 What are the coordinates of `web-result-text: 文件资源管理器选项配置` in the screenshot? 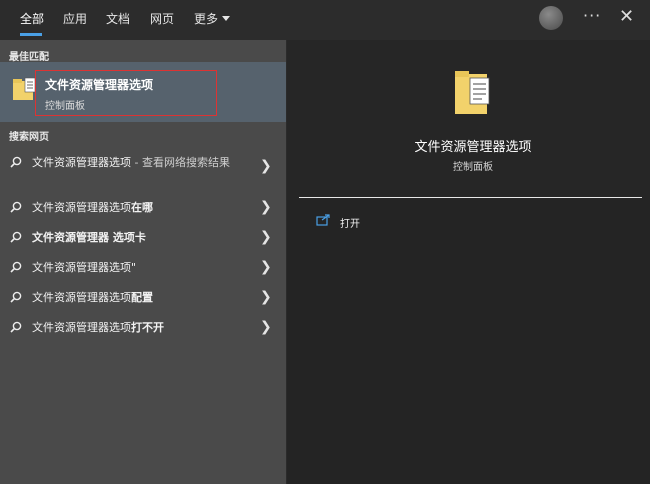 It's located at (141, 298).